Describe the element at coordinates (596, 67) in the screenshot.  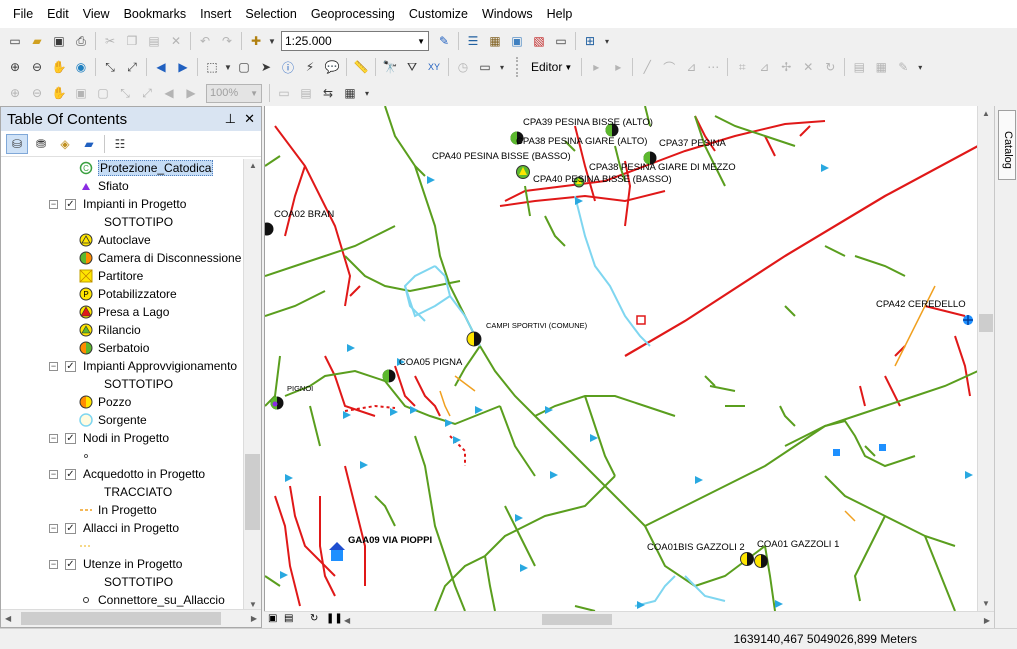
I see `edit-tool-icon: ▸` at that location.